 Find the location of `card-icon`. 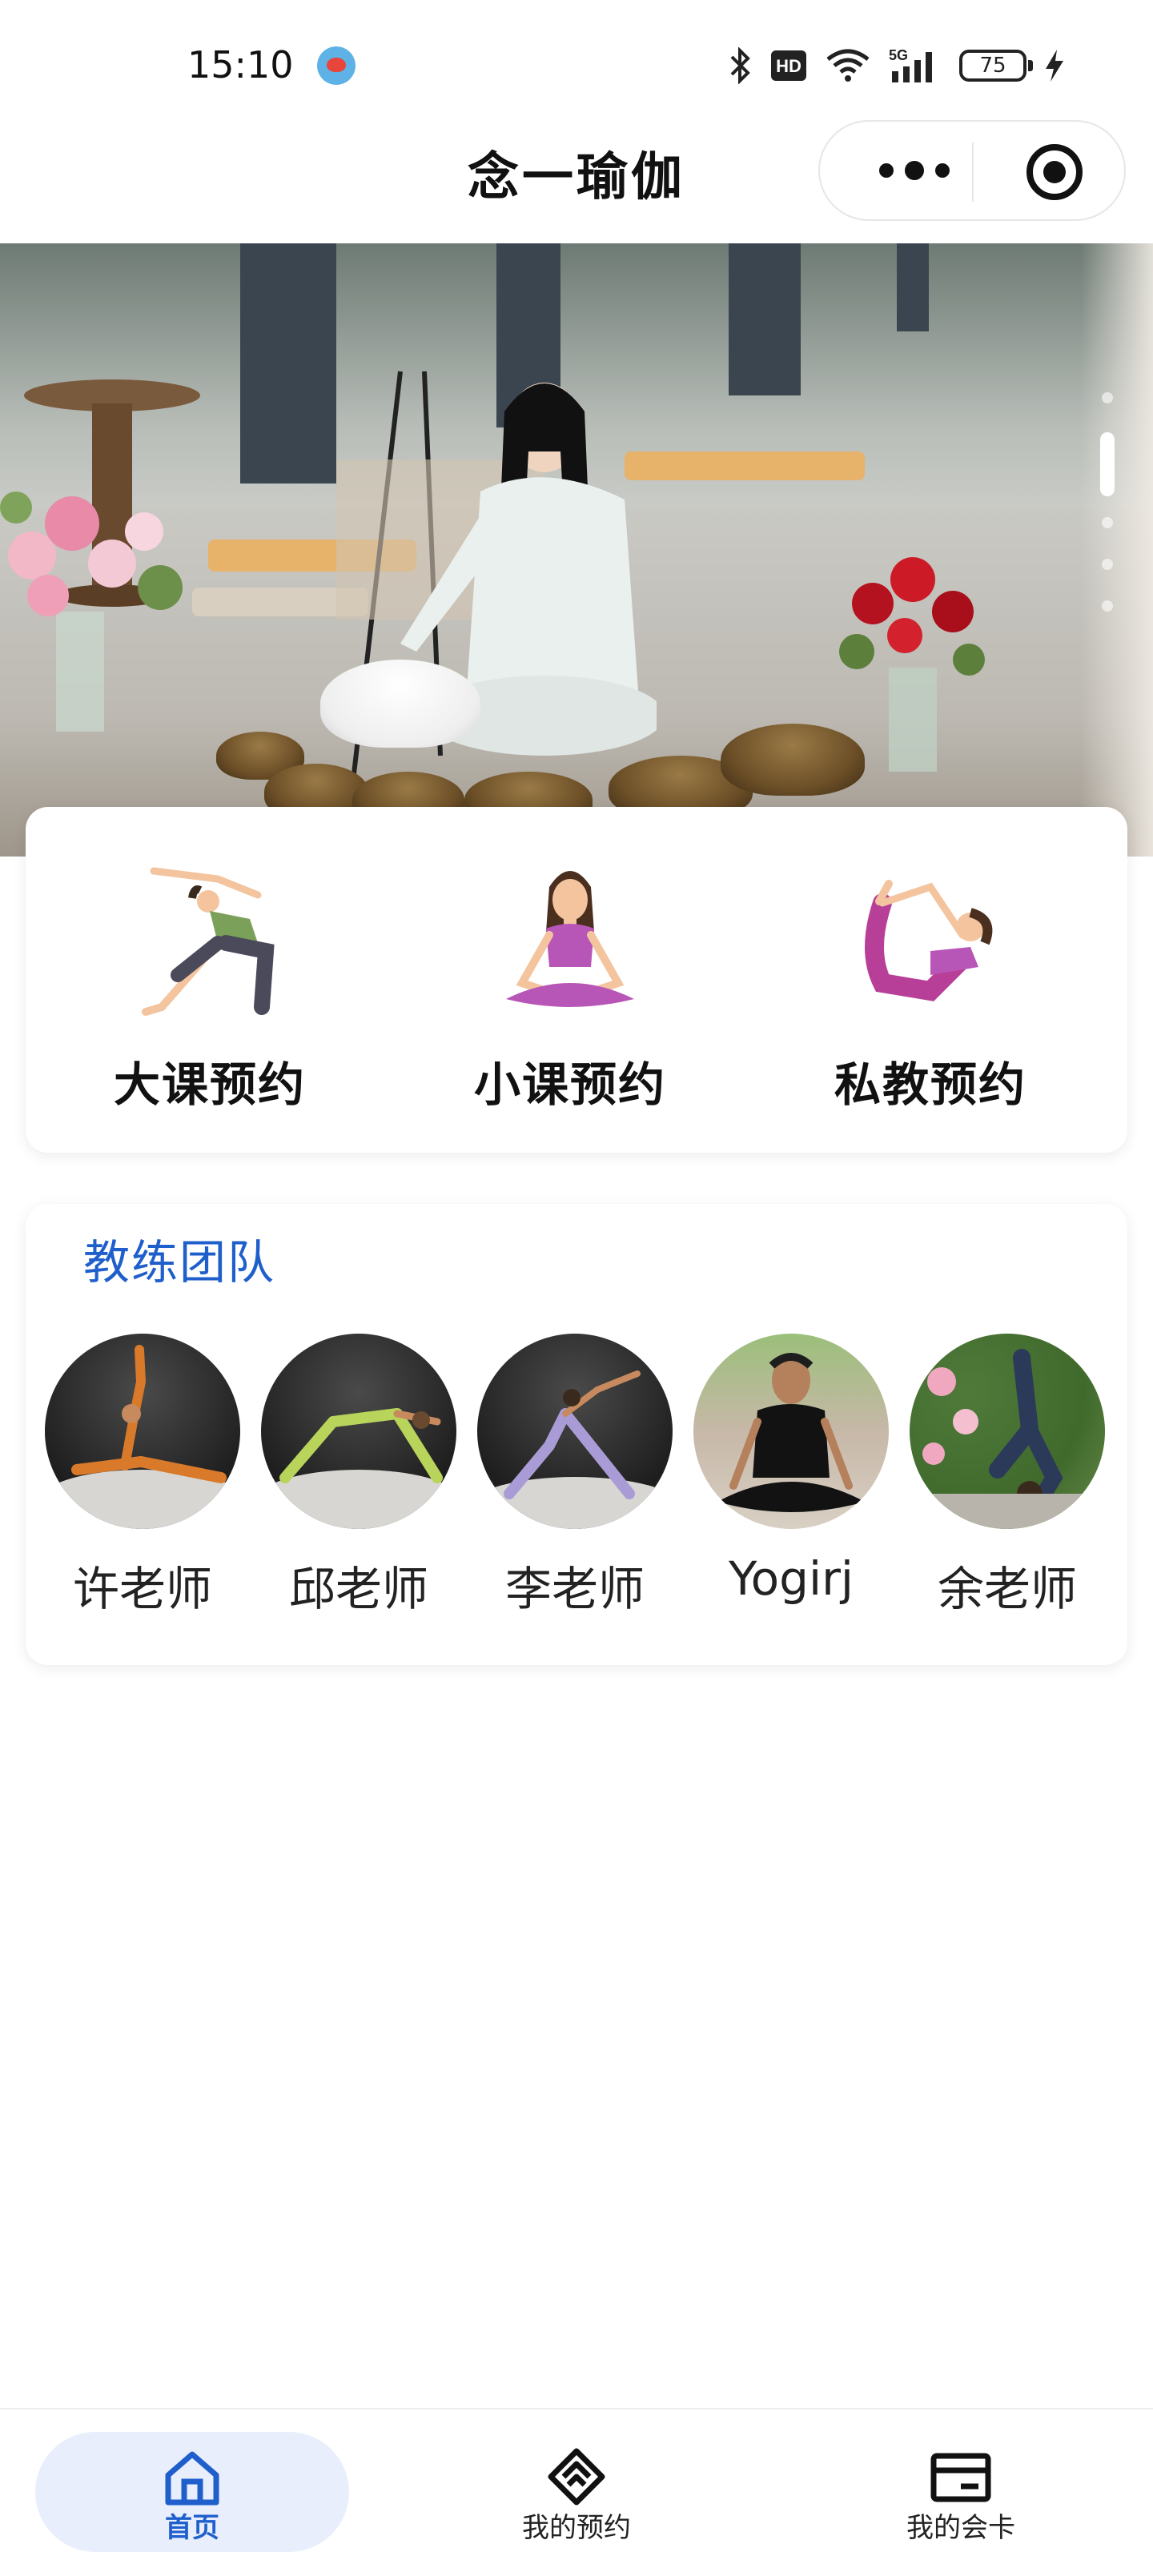

card-icon is located at coordinates (961, 2478).